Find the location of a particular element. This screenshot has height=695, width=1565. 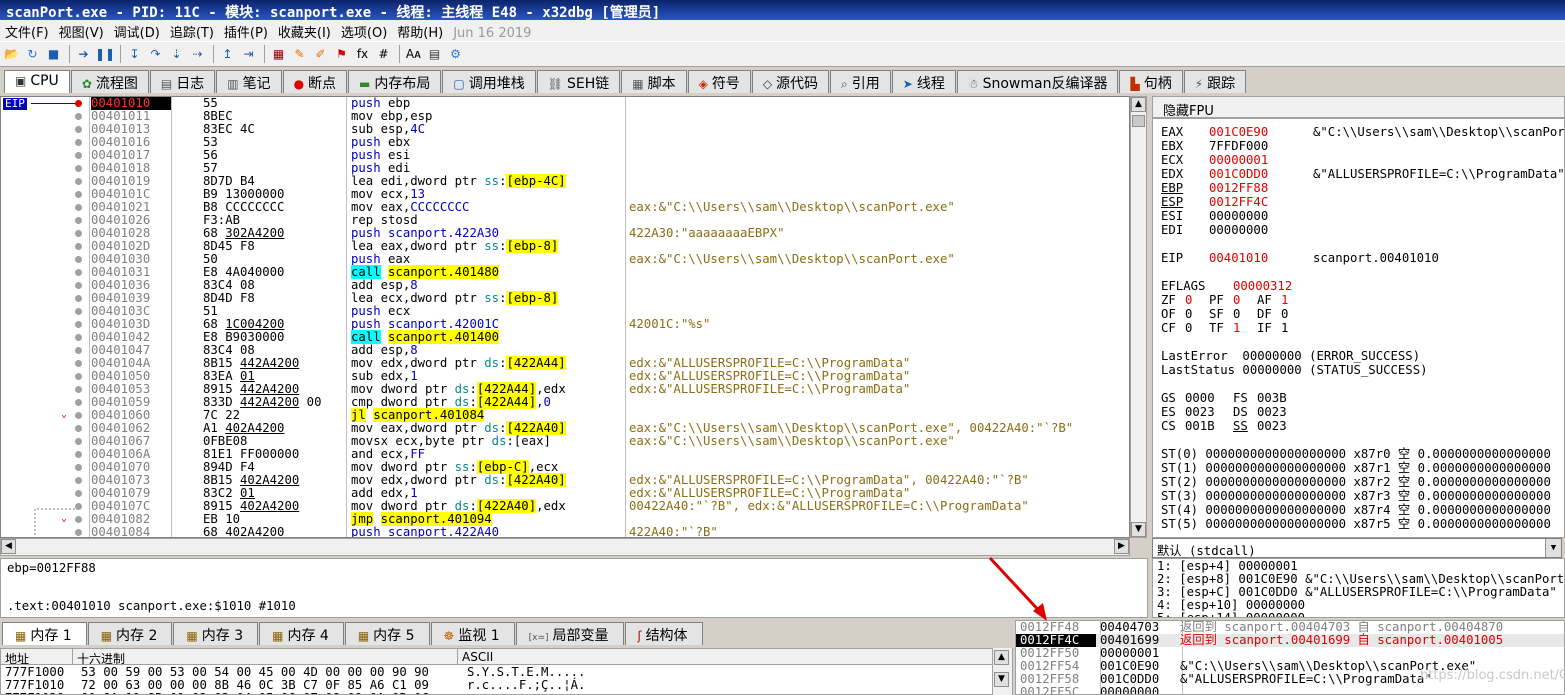

segment-value: 001B is located at coordinates (1209, 426).